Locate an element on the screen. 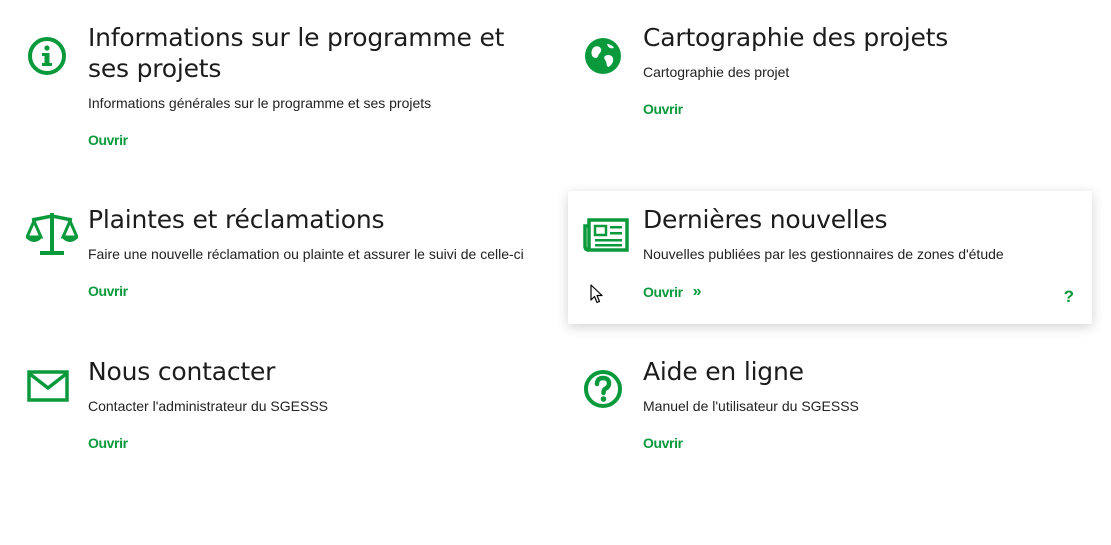  envelope-icon is located at coordinates (48, 386).